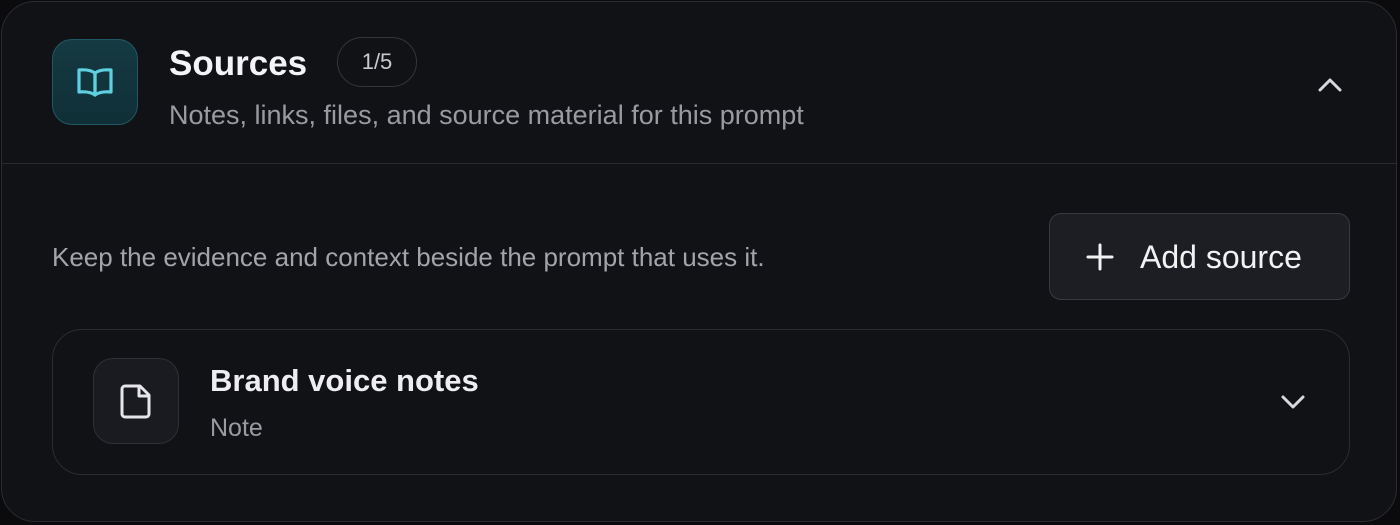 This screenshot has width=1400, height=525. I want to click on add-source-button: Add source, so click(1199, 256).